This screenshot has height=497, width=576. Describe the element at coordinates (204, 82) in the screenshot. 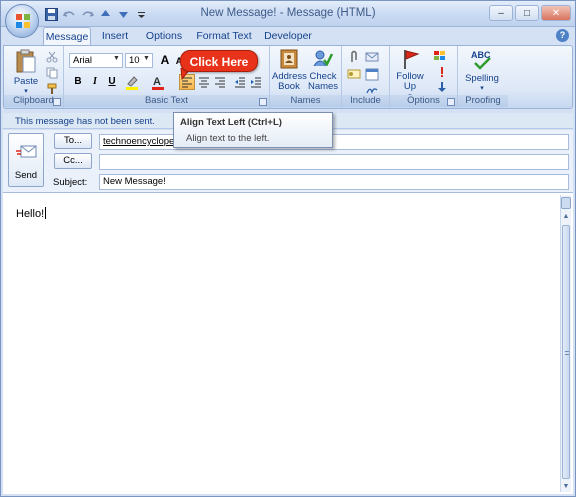

I see `align-center-button` at that location.